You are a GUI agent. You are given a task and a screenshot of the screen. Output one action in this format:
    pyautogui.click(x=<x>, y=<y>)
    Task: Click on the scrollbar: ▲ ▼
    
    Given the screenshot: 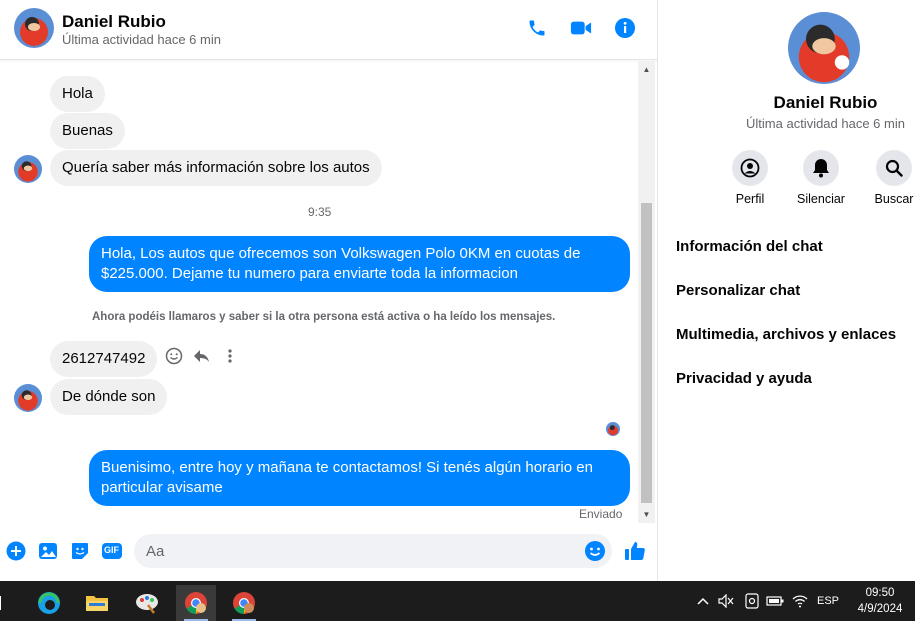 What is the action you would take?
    pyautogui.click(x=646, y=292)
    